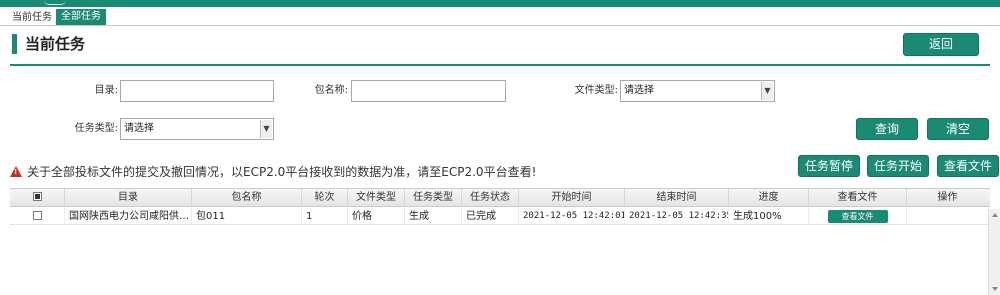 Image resolution: width=1000 pixels, height=295 pixels. I want to click on cell-view-files: 查看文件, so click(858, 216).